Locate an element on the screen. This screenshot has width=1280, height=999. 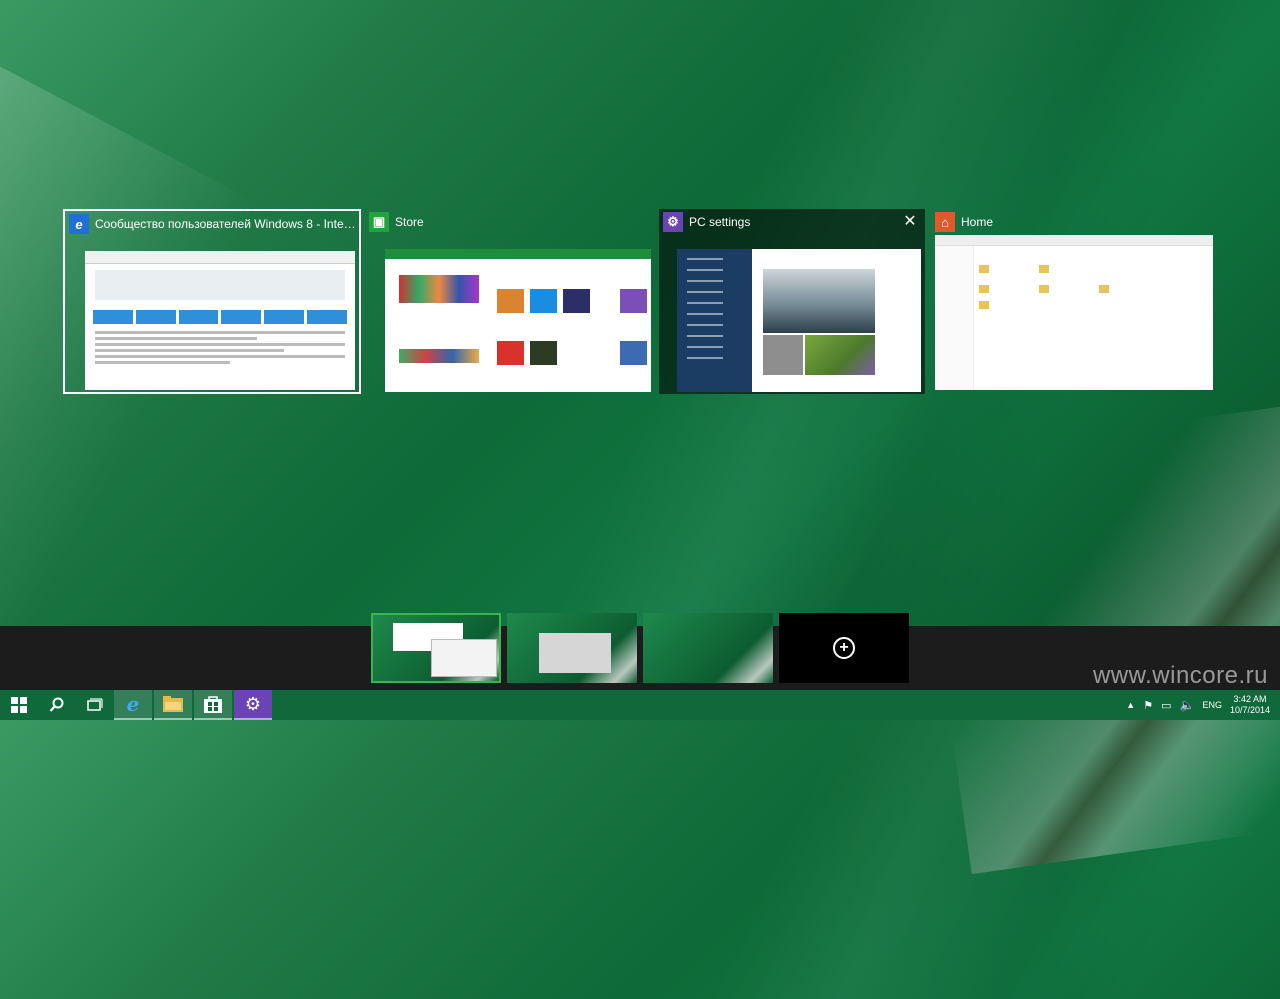
file-explorer-icon is located at coordinates (173, 704).